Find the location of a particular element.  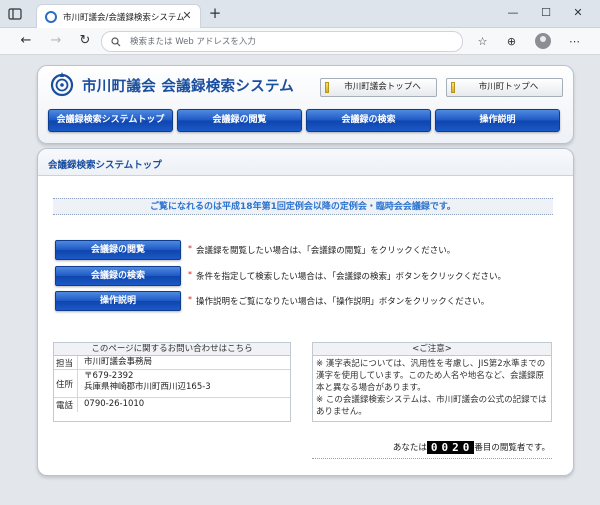

nav-tab-browse: 会議録の閲覧 is located at coordinates (239, 120).